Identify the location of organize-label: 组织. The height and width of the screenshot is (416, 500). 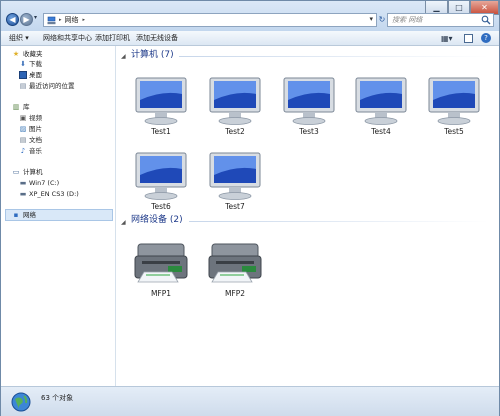
(16, 38).